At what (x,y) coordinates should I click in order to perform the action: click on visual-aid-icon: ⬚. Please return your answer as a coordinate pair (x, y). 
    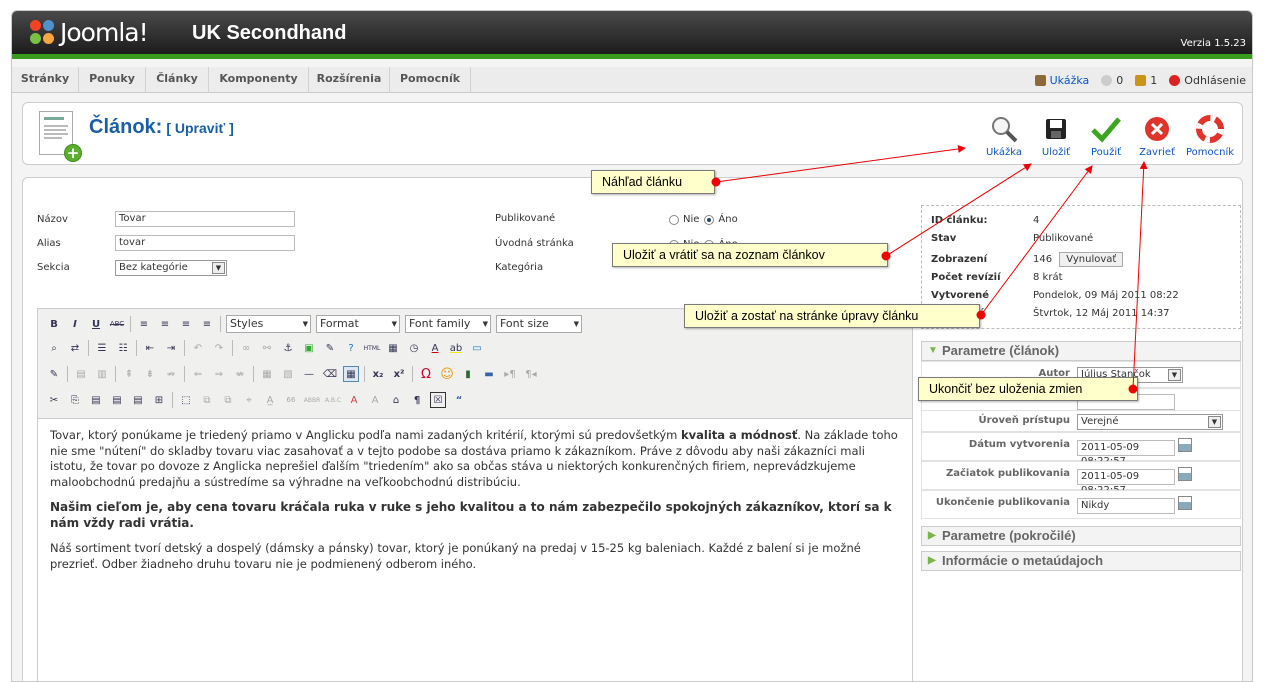
    Looking at the image, I should click on (186, 400).